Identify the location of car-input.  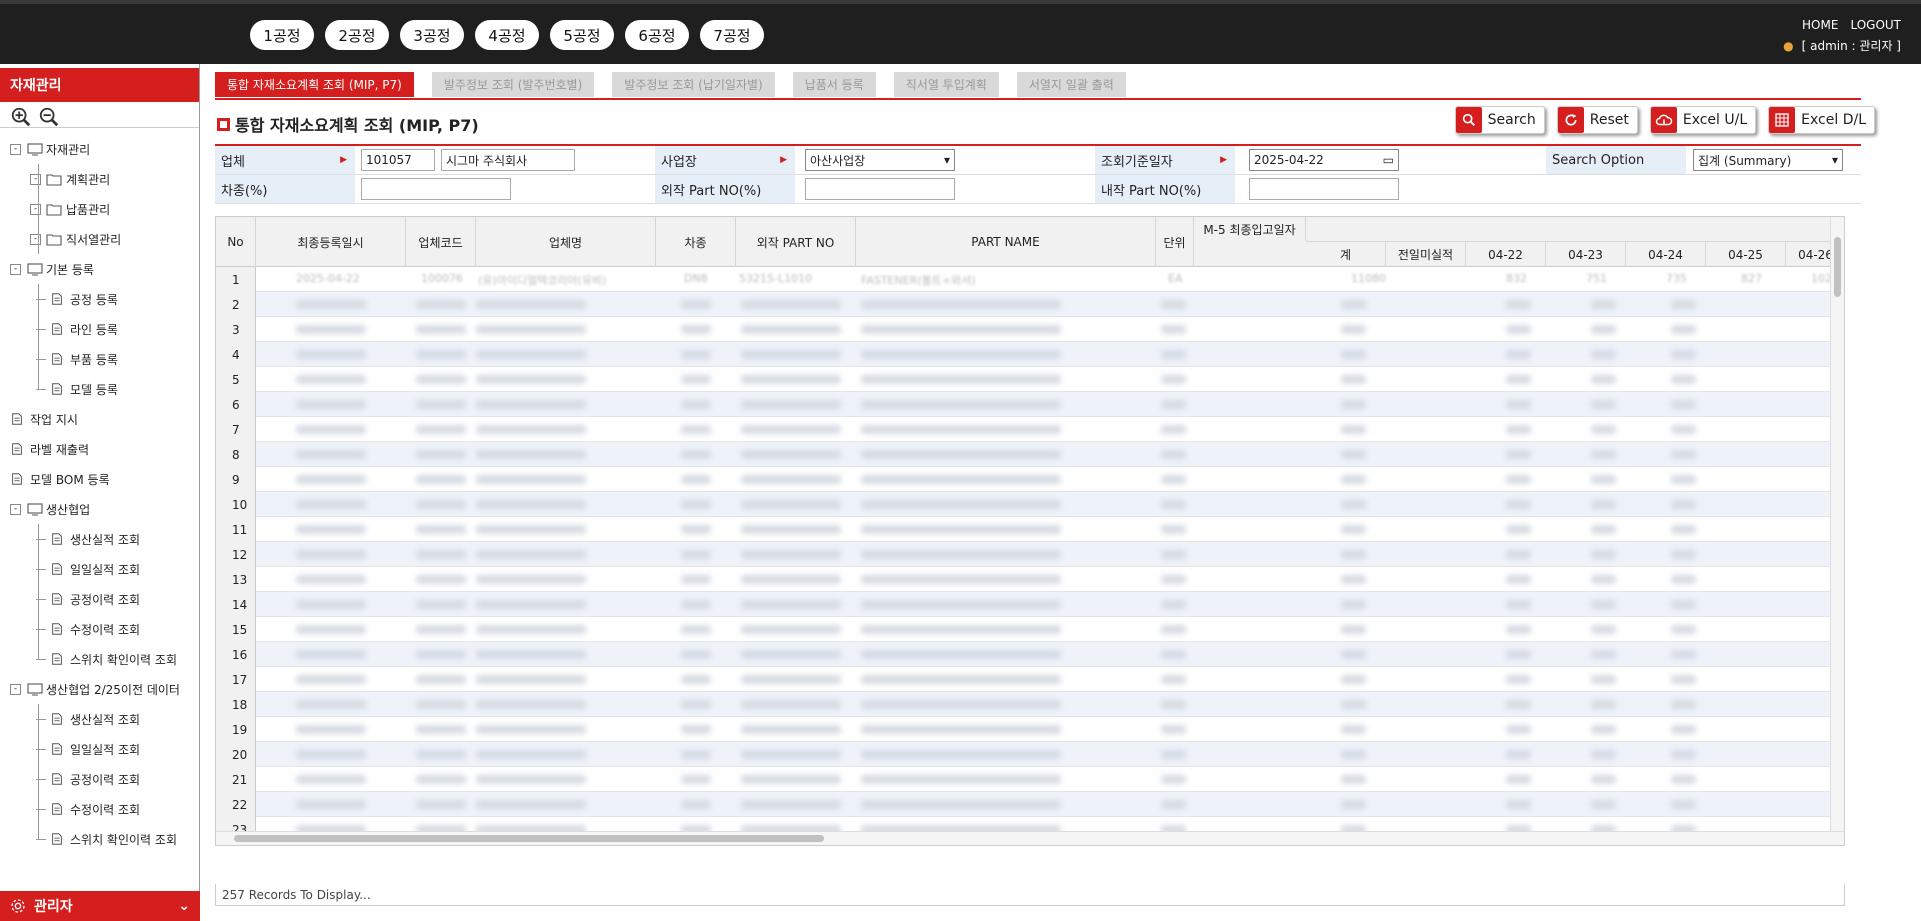
(436, 189).